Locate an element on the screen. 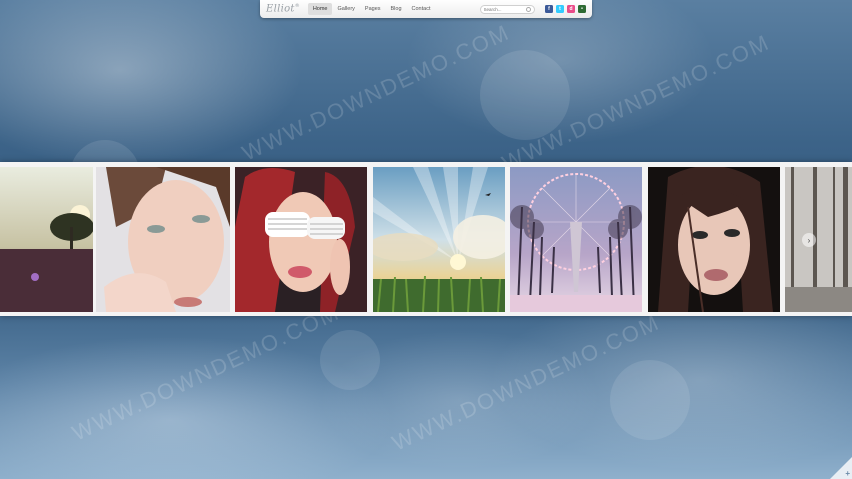  site-logo: Elliot® is located at coordinates (287, 8).